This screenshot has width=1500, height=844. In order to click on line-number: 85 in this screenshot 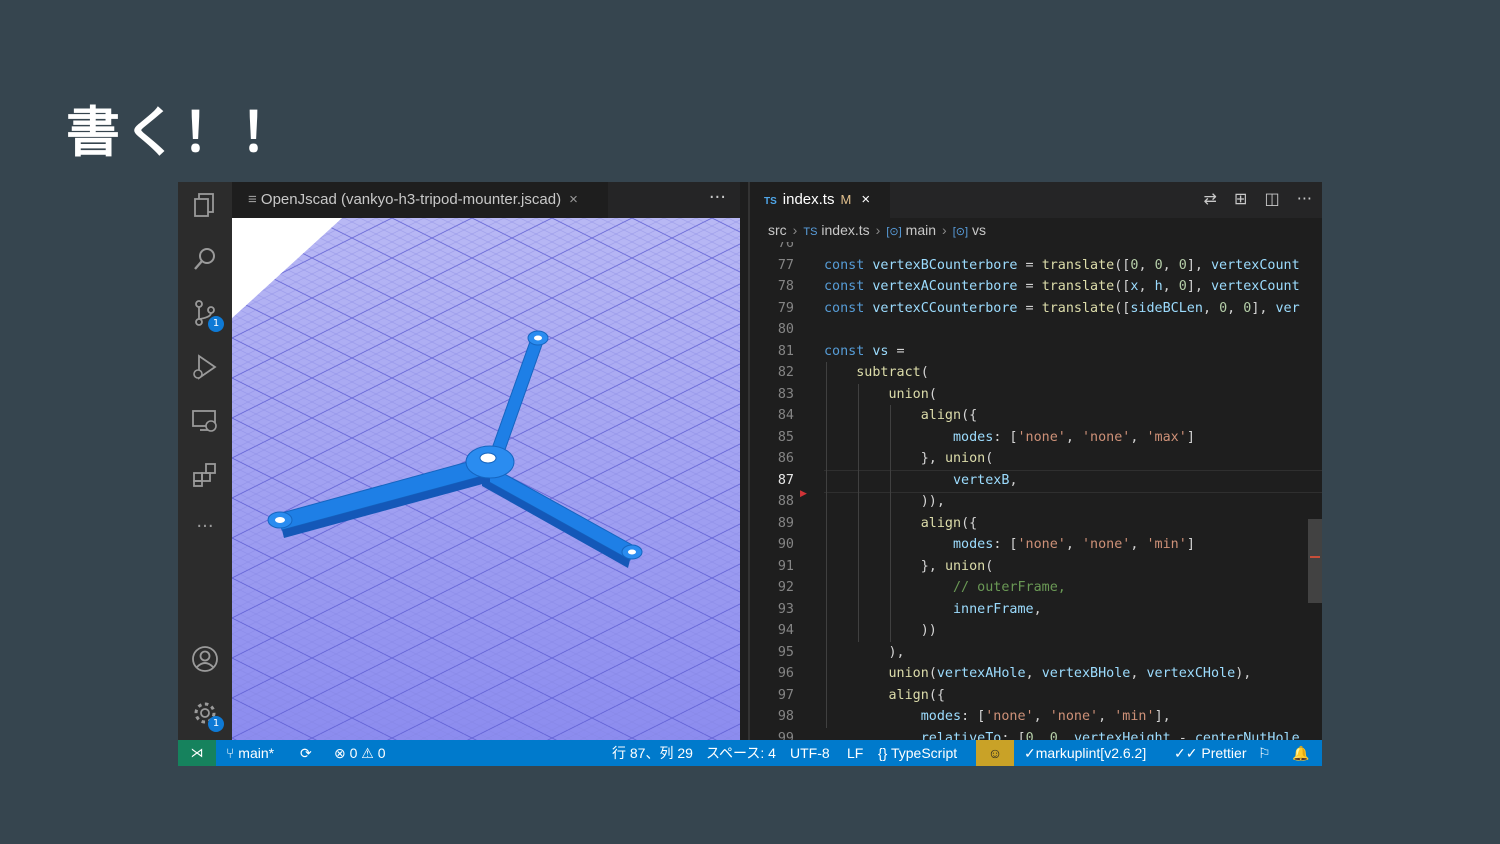, I will do `click(785, 437)`.